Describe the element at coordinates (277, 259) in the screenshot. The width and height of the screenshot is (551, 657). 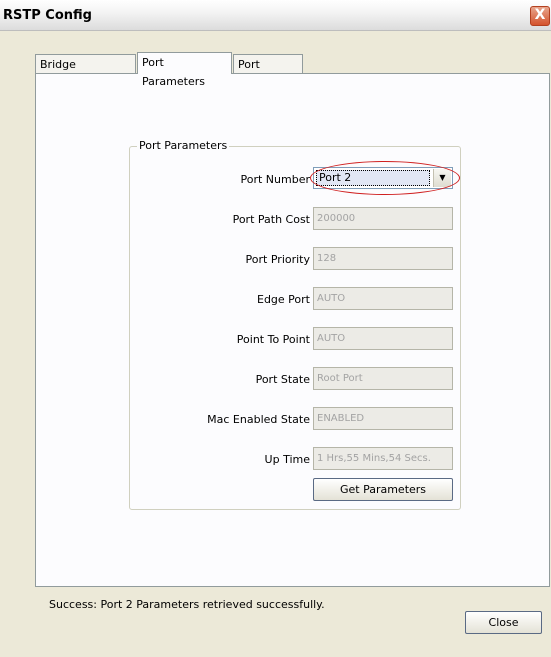
I see `port-priority-label: Port Priority` at that location.